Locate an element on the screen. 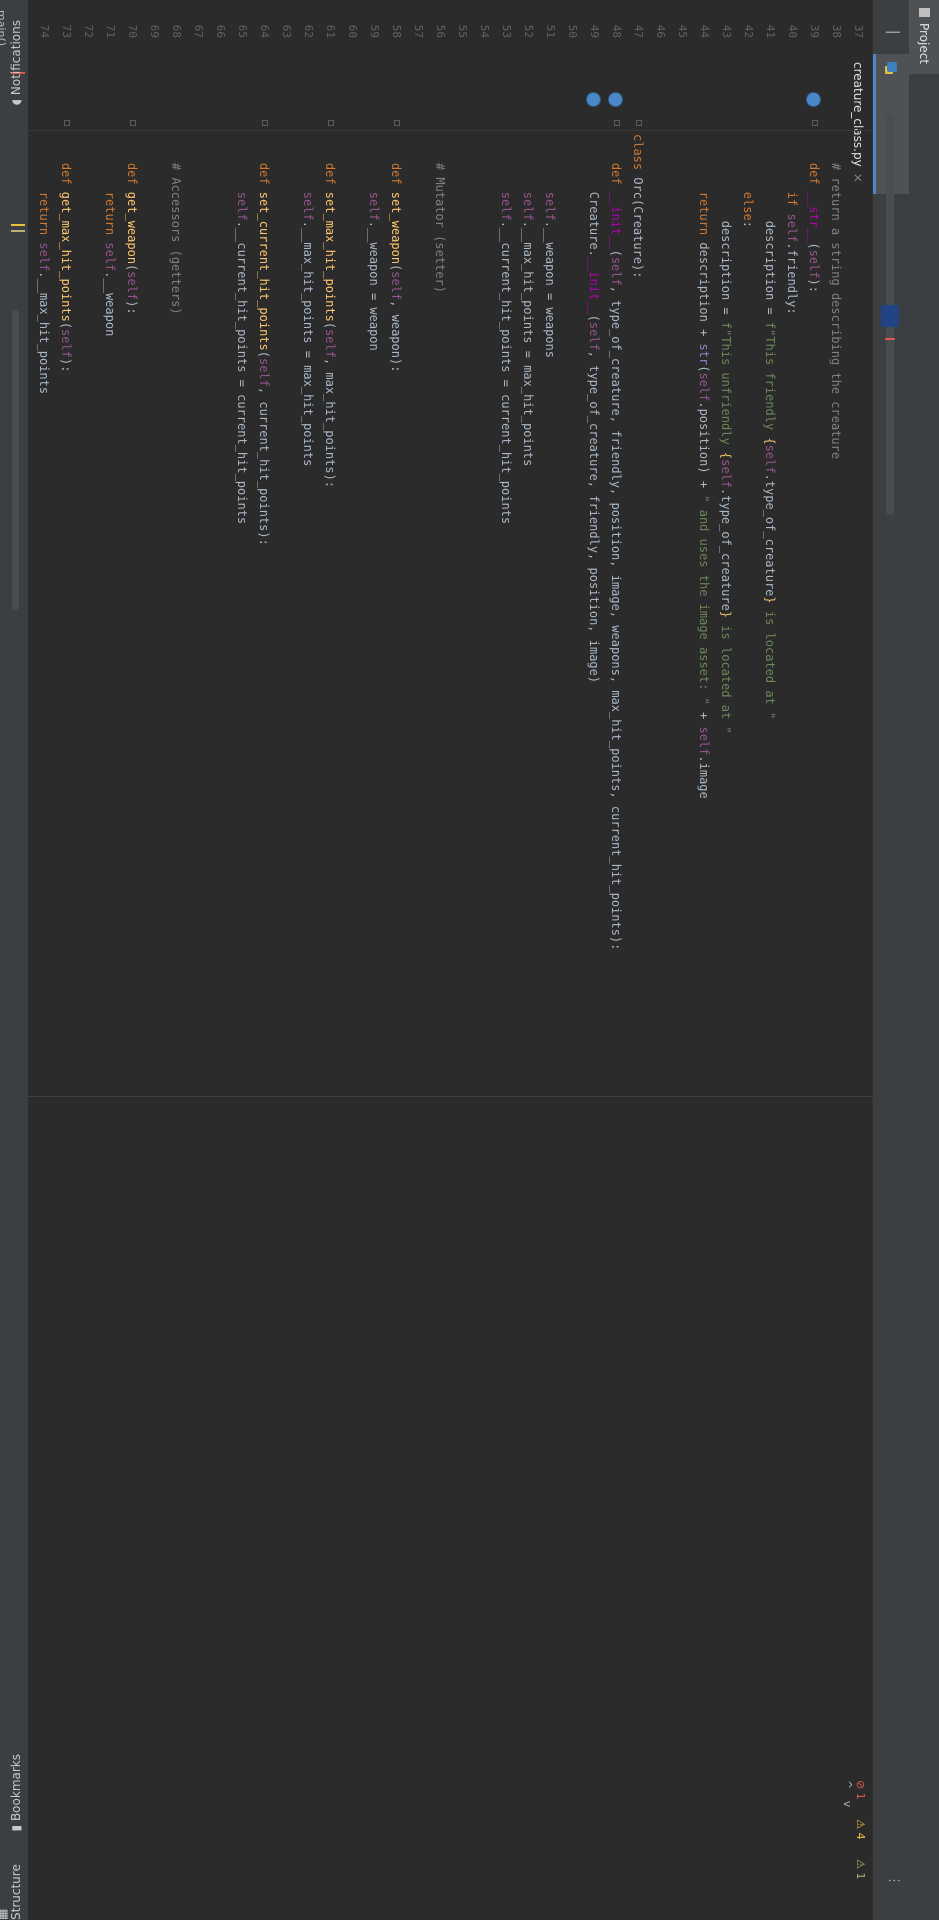 The image size is (939, 1920). code-line: 46 is located at coordinates (660, 960).